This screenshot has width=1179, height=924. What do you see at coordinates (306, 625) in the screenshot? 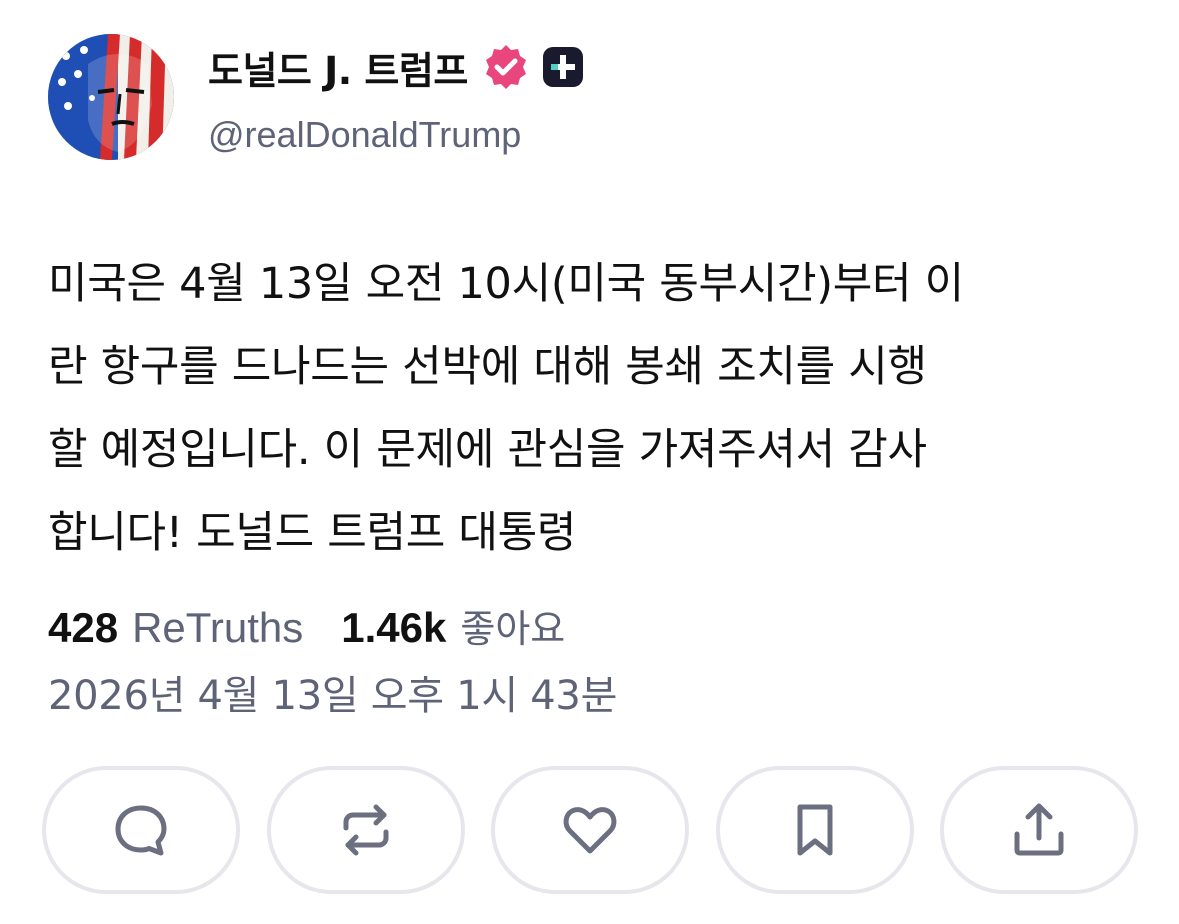
I see `post-stats: 428 ReTruths 1.46k 좋아요` at bounding box center [306, 625].